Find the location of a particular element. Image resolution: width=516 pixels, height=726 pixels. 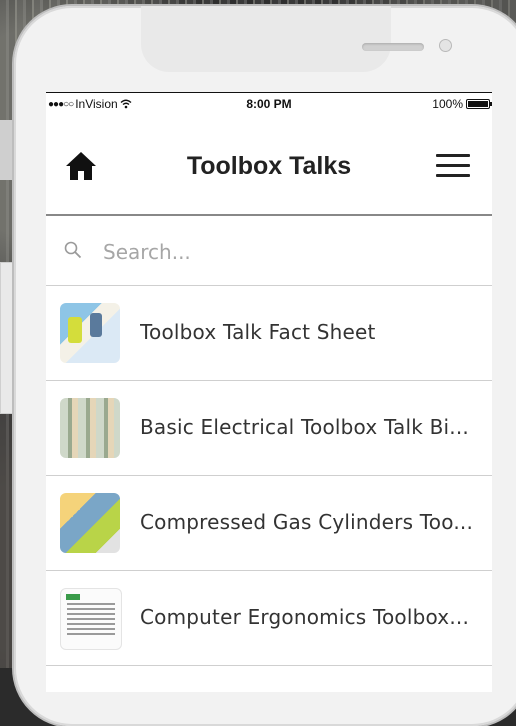

list-item: Toolbox Talk Fact Sheet is located at coordinates (269, 333).